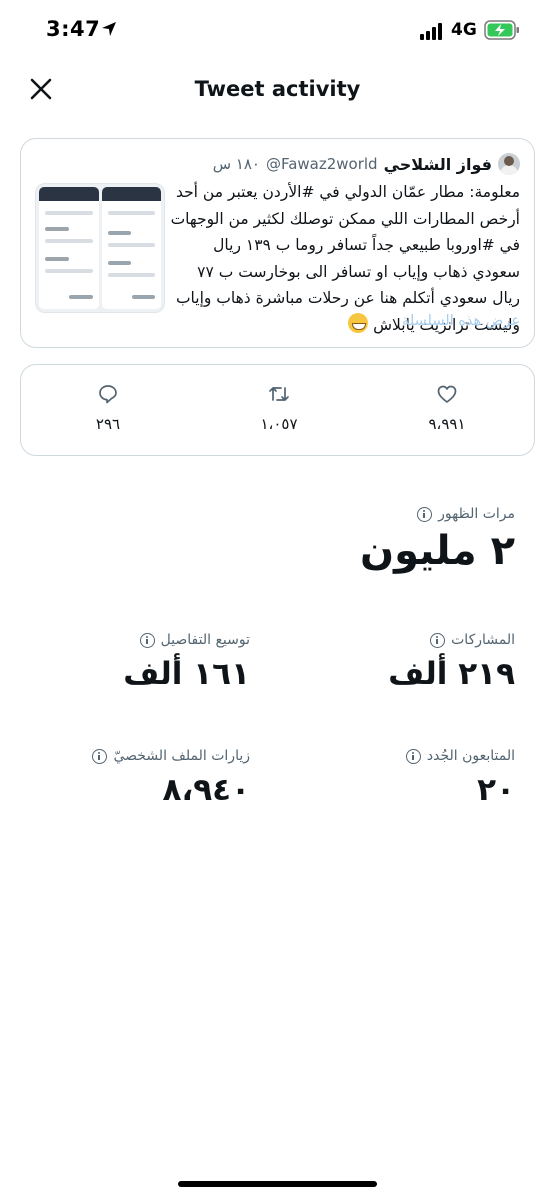 The image size is (555, 1200). I want to click on detail-expands-metric: توسيع التفاصيل ١٦١ ألف, so click(186, 662).